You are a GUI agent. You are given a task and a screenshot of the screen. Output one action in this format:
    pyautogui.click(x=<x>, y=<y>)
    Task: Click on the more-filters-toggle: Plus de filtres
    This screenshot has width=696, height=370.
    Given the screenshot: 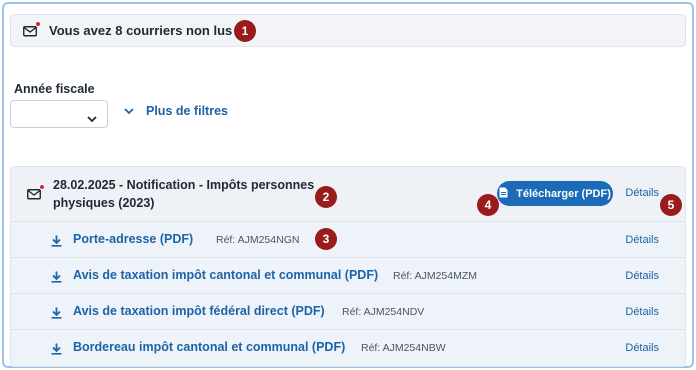 What is the action you would take?
    pyautogui.click(x=176, y=111)
    